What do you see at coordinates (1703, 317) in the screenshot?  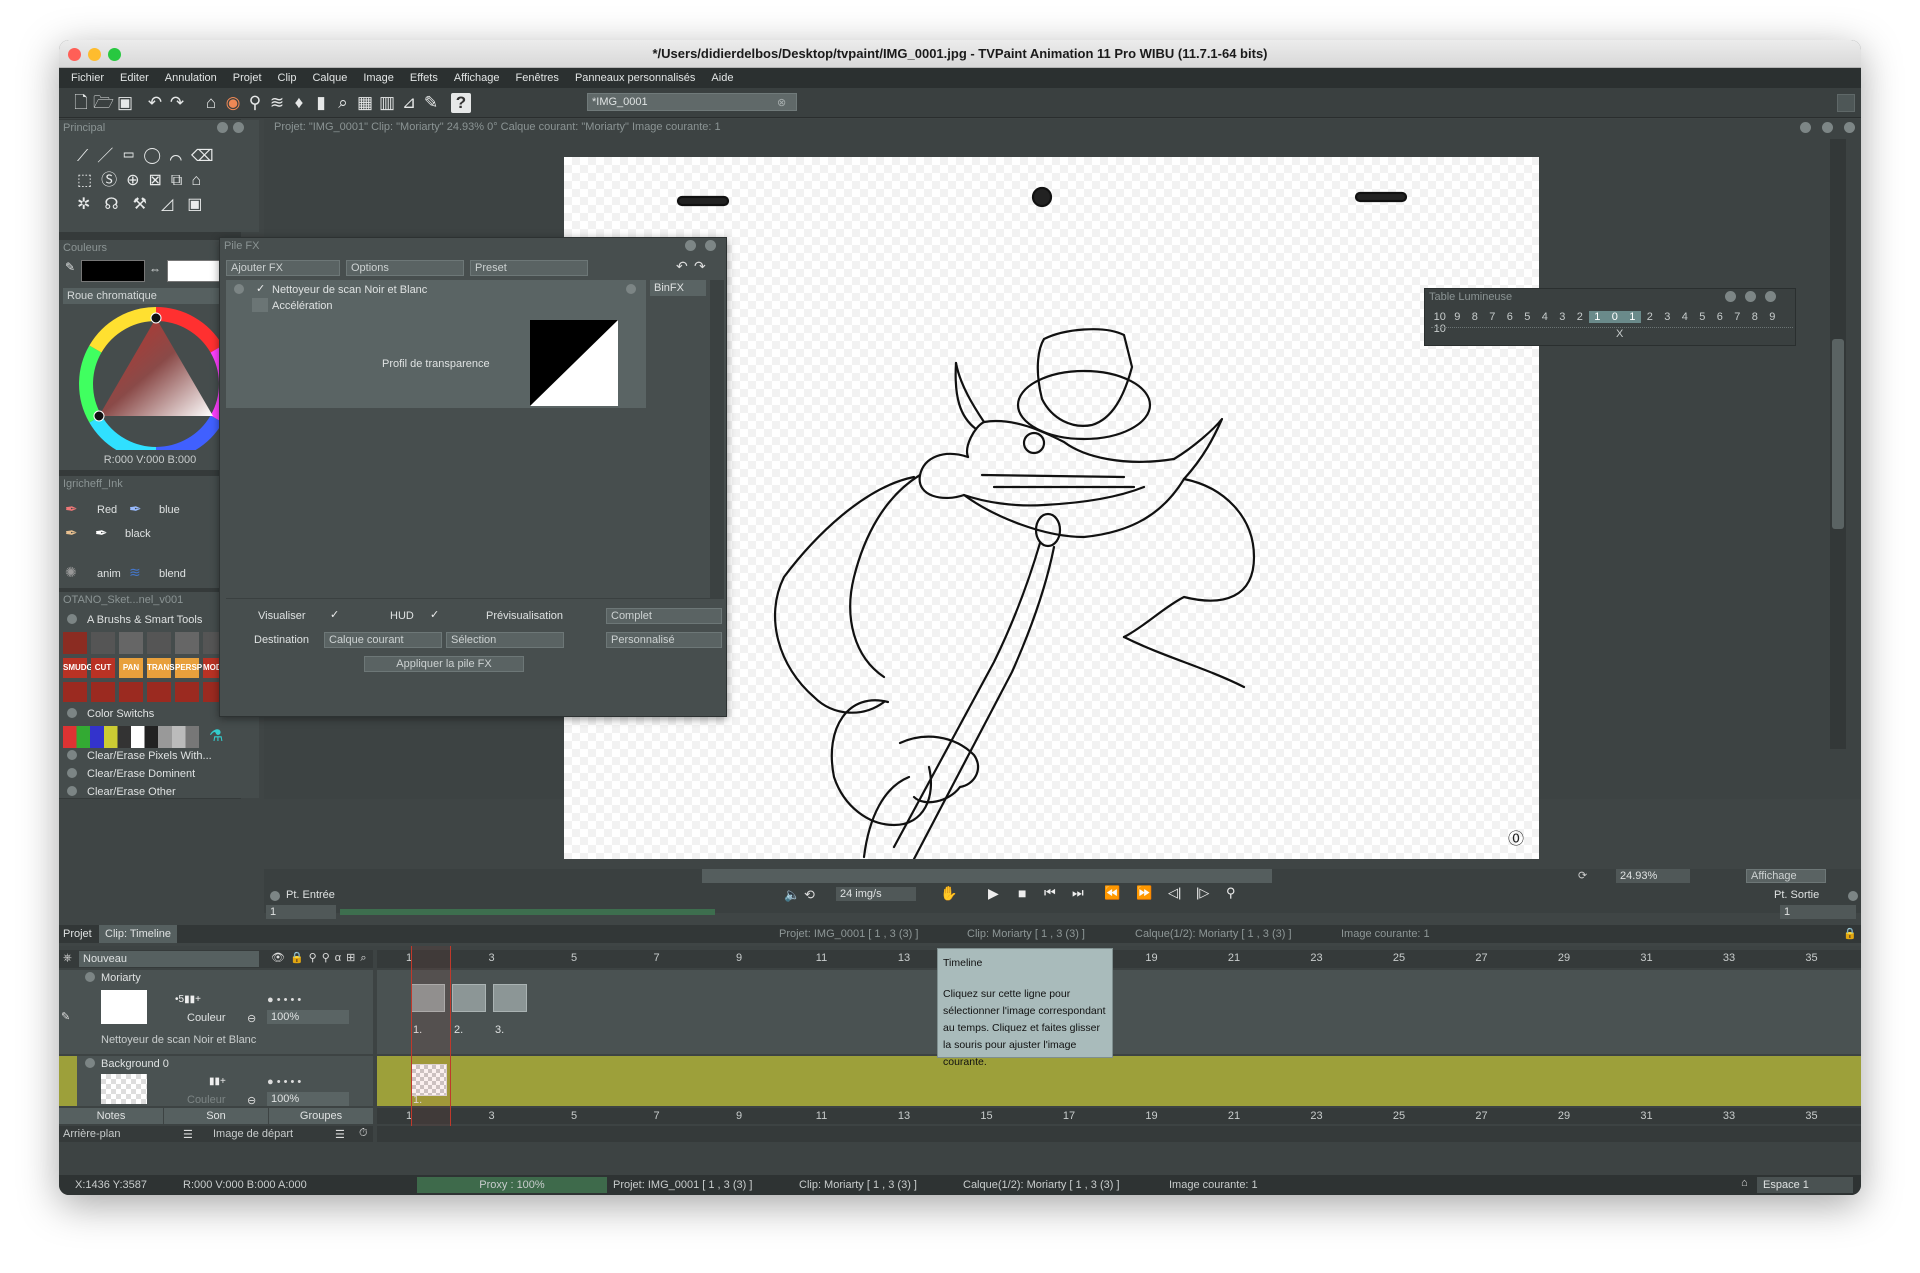 I see `light-table-frame-15: 5` at bounding box center [1703, 317].